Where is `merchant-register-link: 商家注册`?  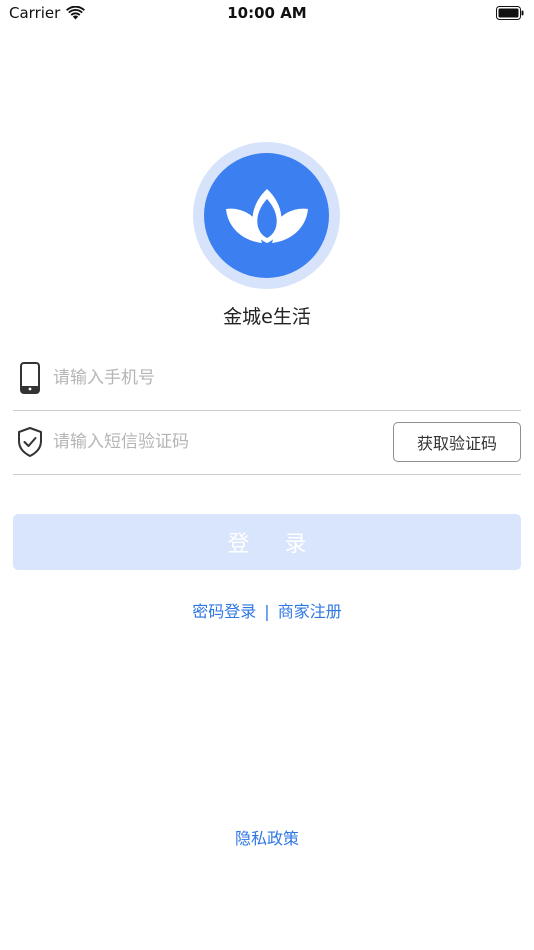 merchant-register-link: 商家注册 is located at coordinates (310, 611).